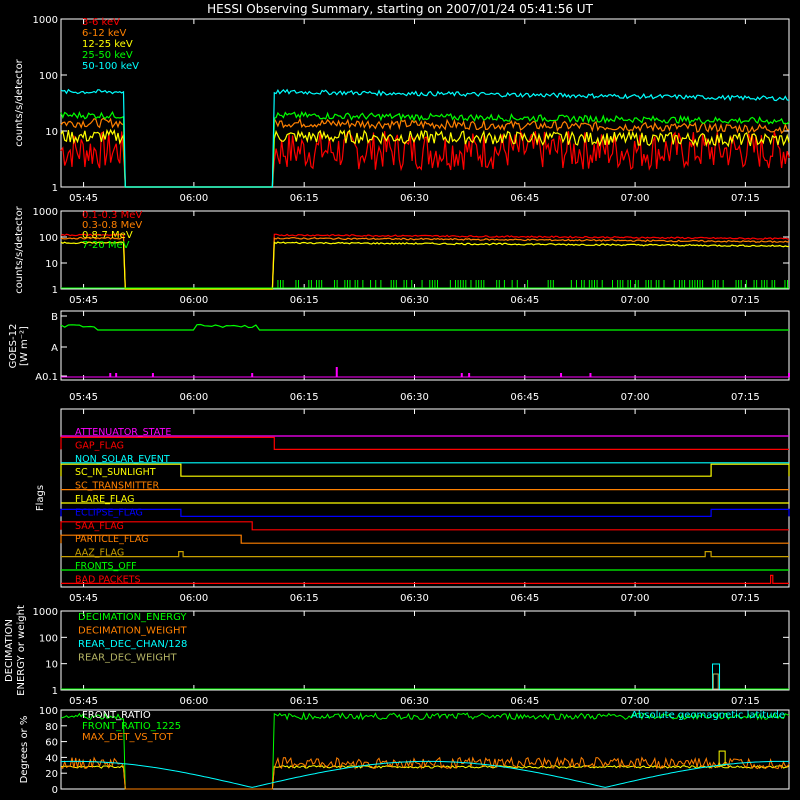  I want to click on panel-decimation-xtick-label: 07:00, so click(635, 701).